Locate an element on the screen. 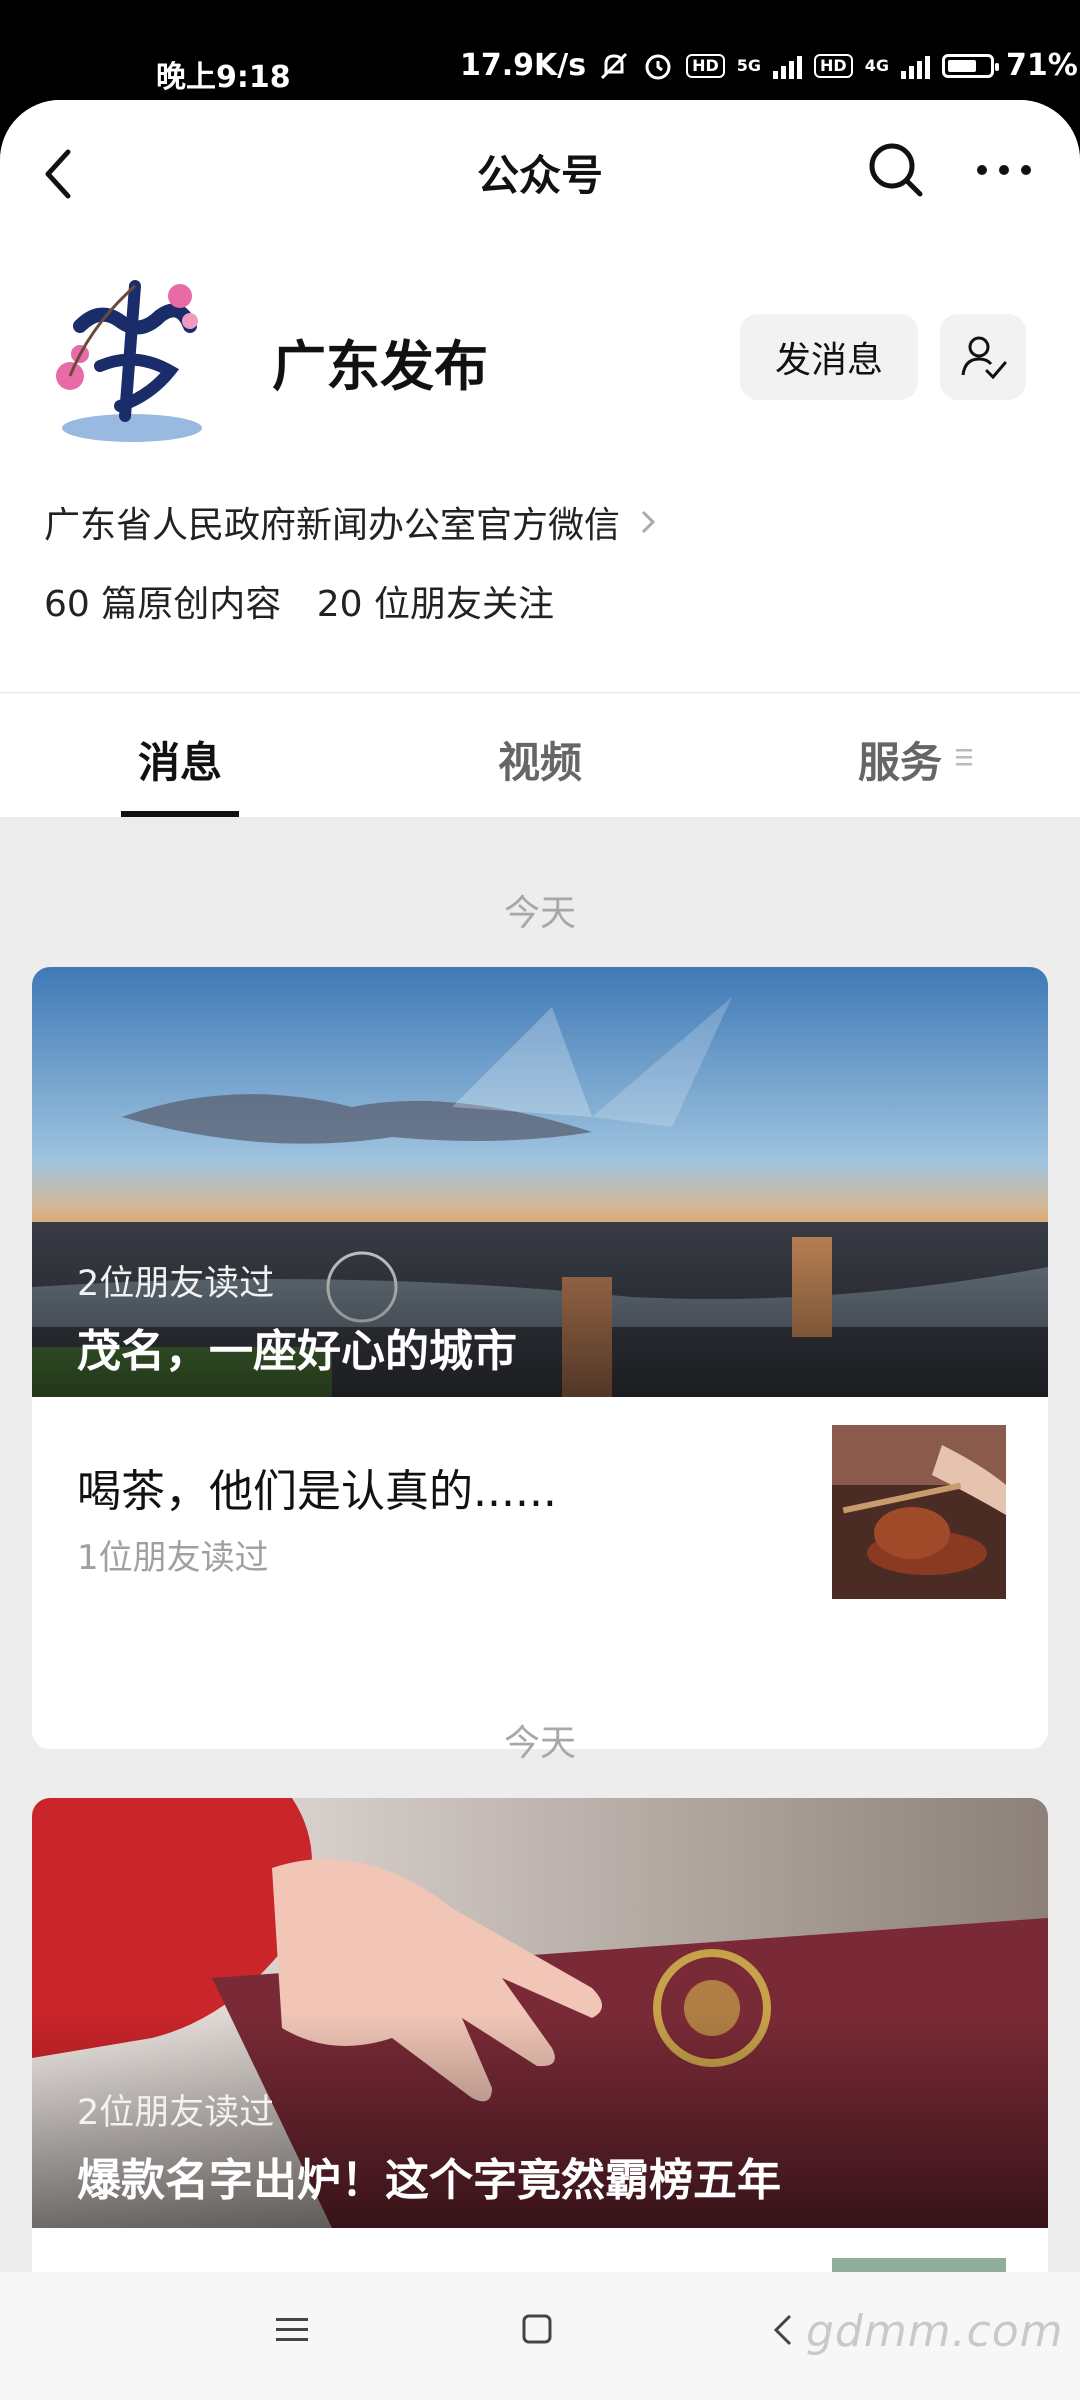 Image resolution: width=1080 pixels, height=2400 pixels. tab-services: 服务 is located at coordinates (900, 759).